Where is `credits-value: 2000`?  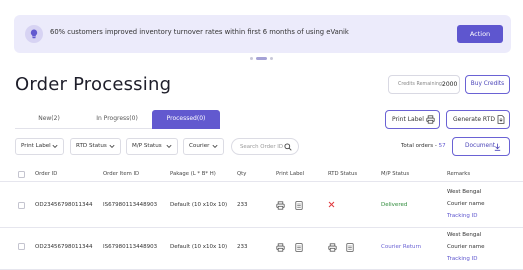 credits-value: 2000 is located at coordinates (450, 84).